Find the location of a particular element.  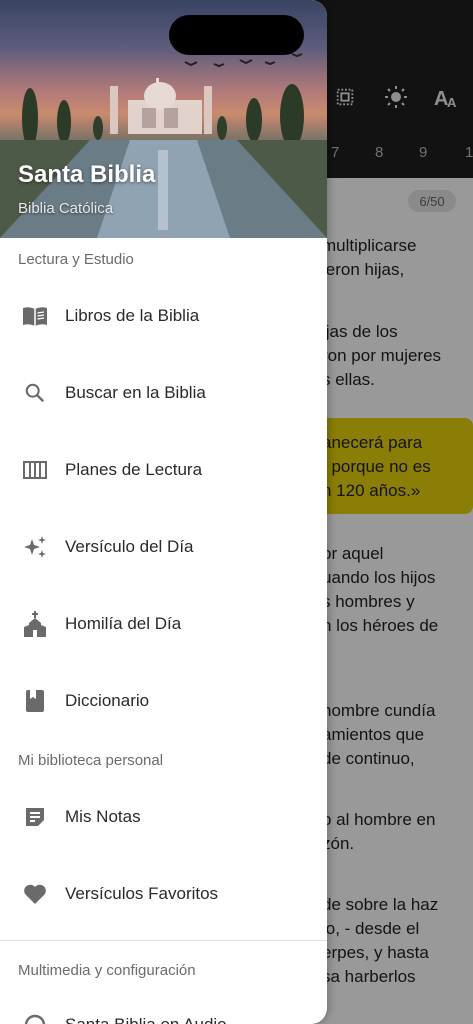

section-divider is located at coordinates (163, 940).